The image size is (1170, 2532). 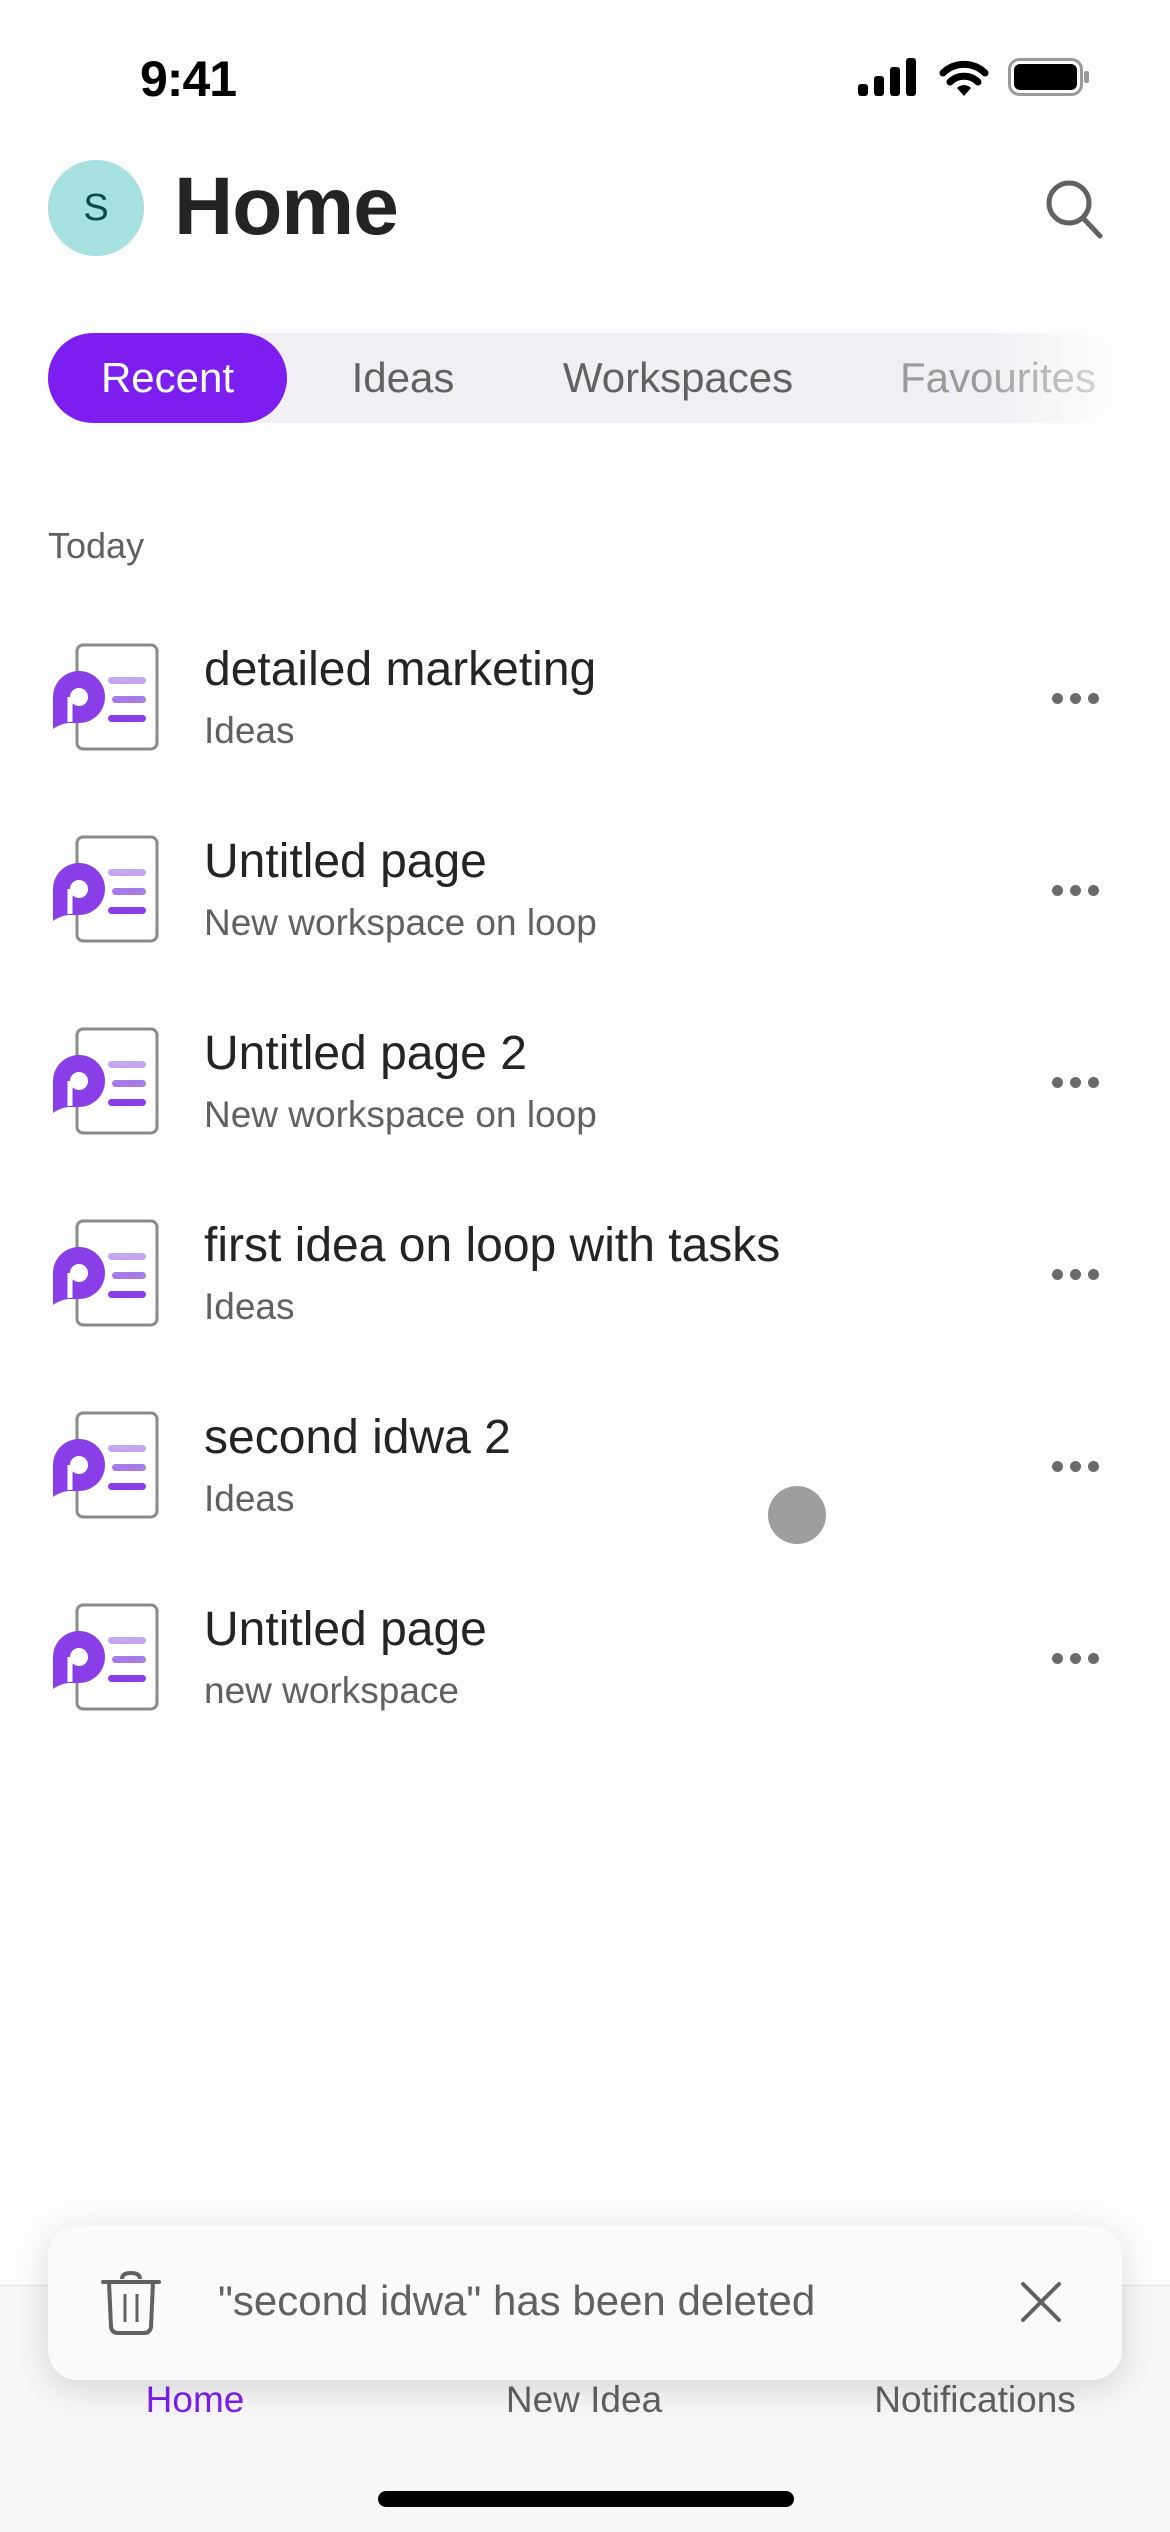 I want to click on deleted-toast: "second idwa" has been deleted, so click(x=585, y=2302).